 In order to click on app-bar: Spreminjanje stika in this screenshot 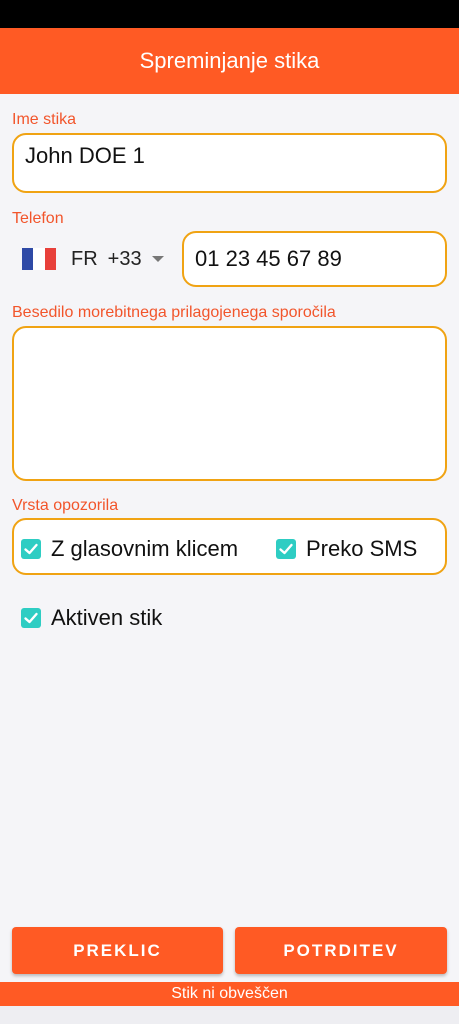, I will do `click(229, 61)`.